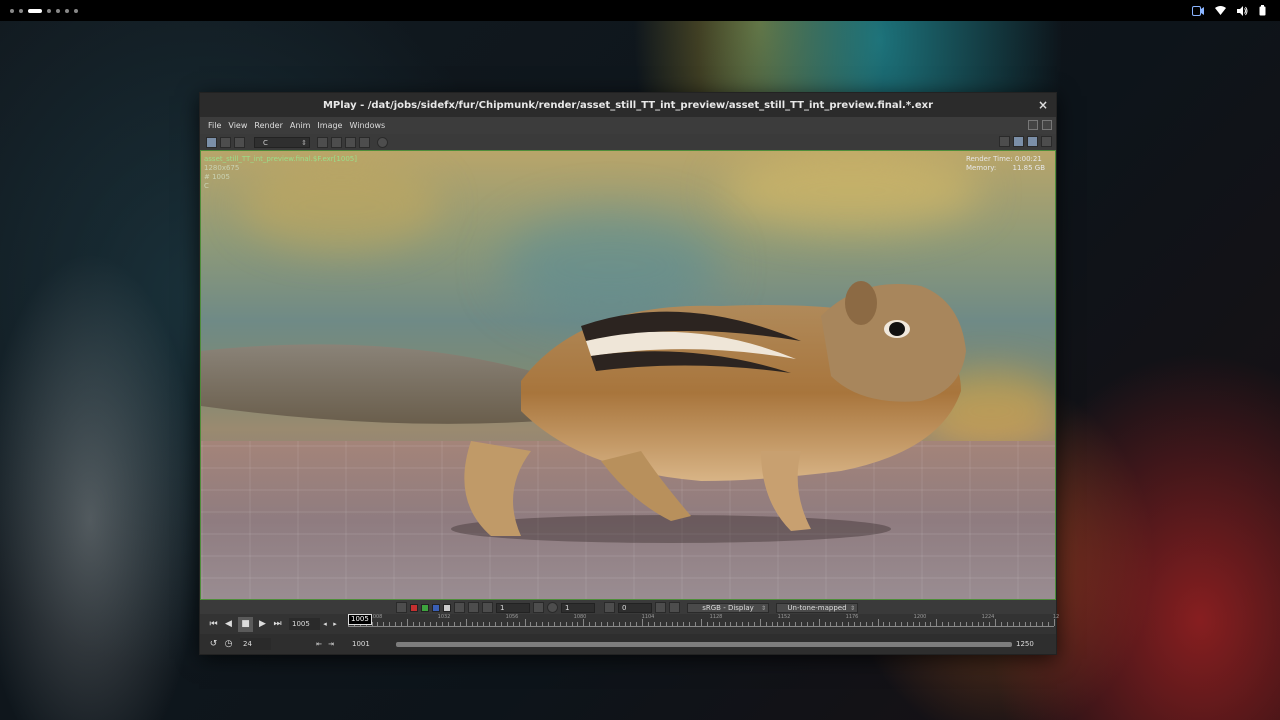 Image resolution: width=1280 pixels, height=720 pixels. I want to click on tonemap-select: Un-tone-mapped, so click(817, 607).